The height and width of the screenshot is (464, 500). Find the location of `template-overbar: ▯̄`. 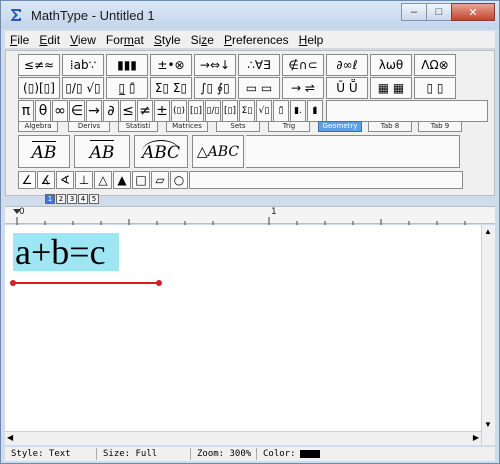

template-overbar: ▯̄ is located at coordinates (281, 111).